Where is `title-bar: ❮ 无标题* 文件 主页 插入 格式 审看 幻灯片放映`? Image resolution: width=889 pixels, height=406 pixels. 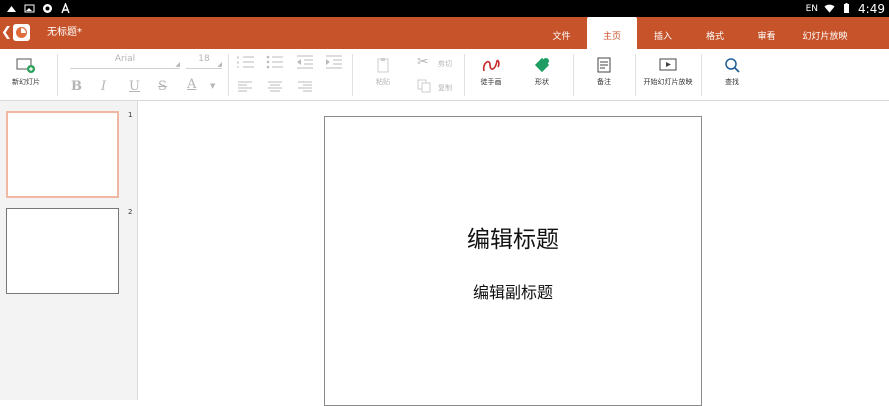 title-bar: ❮ 无标题* 文件 主页 插入 格式 审看 幻灯片放映 is located at coordinates (444, 33).